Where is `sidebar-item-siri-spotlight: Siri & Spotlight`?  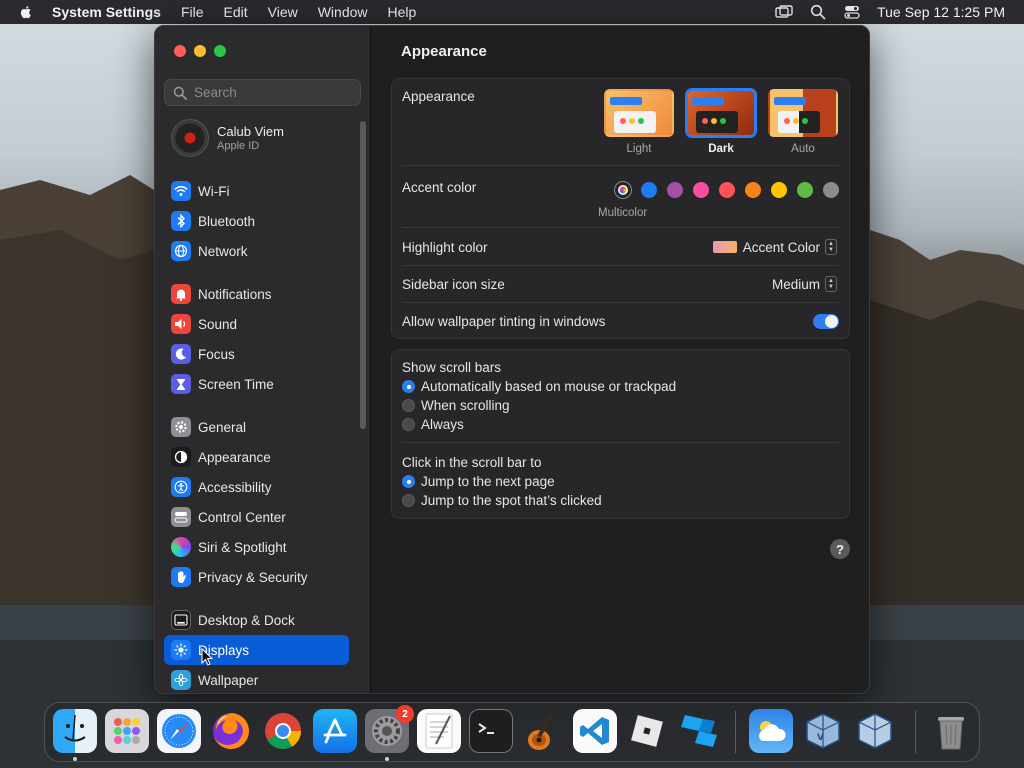
sidebar-item-siri-spotlight: Siri & Spotlight is located at coordinates (256, 547).